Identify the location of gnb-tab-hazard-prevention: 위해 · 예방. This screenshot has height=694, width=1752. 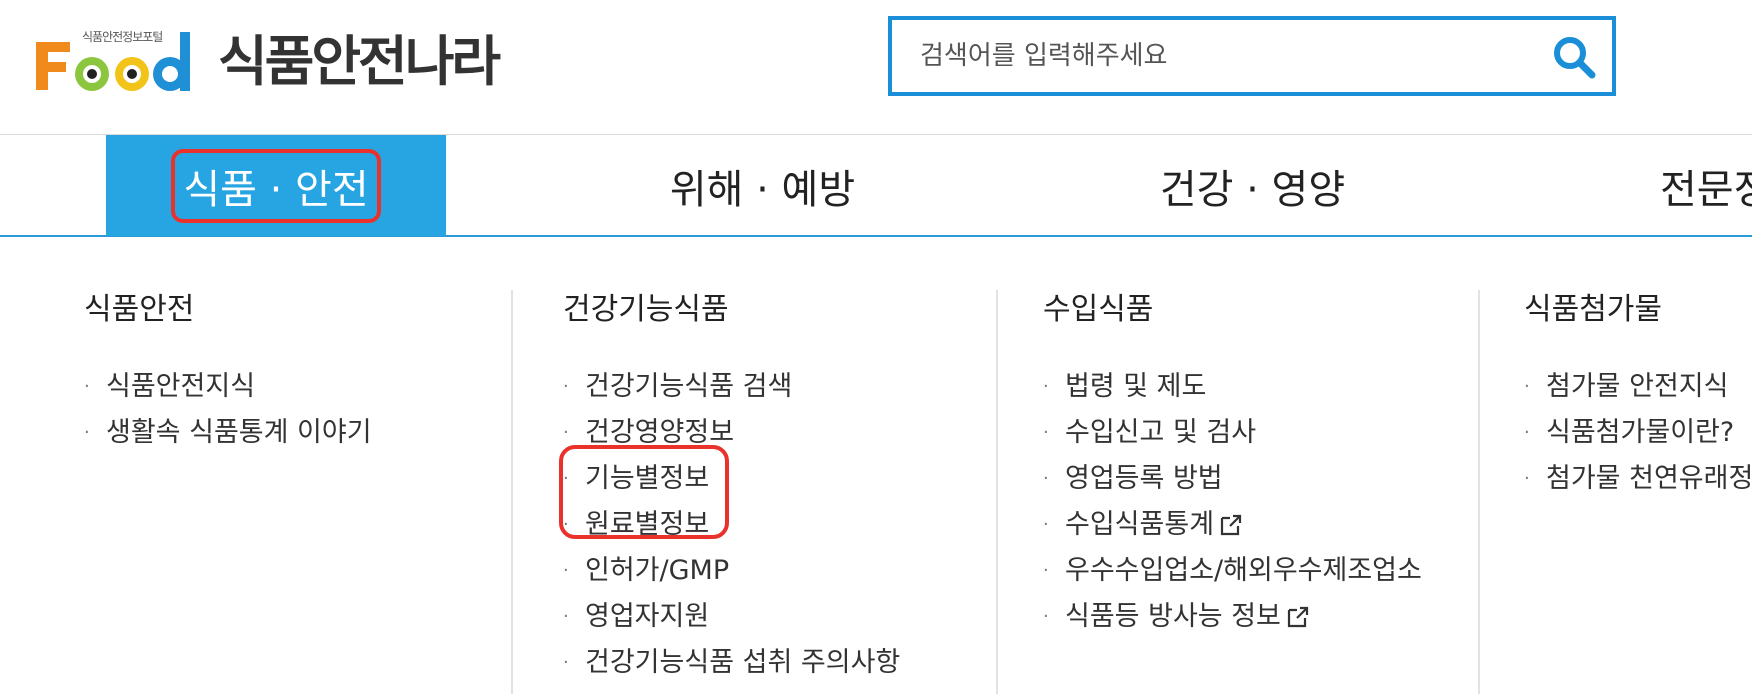
(762, 185).